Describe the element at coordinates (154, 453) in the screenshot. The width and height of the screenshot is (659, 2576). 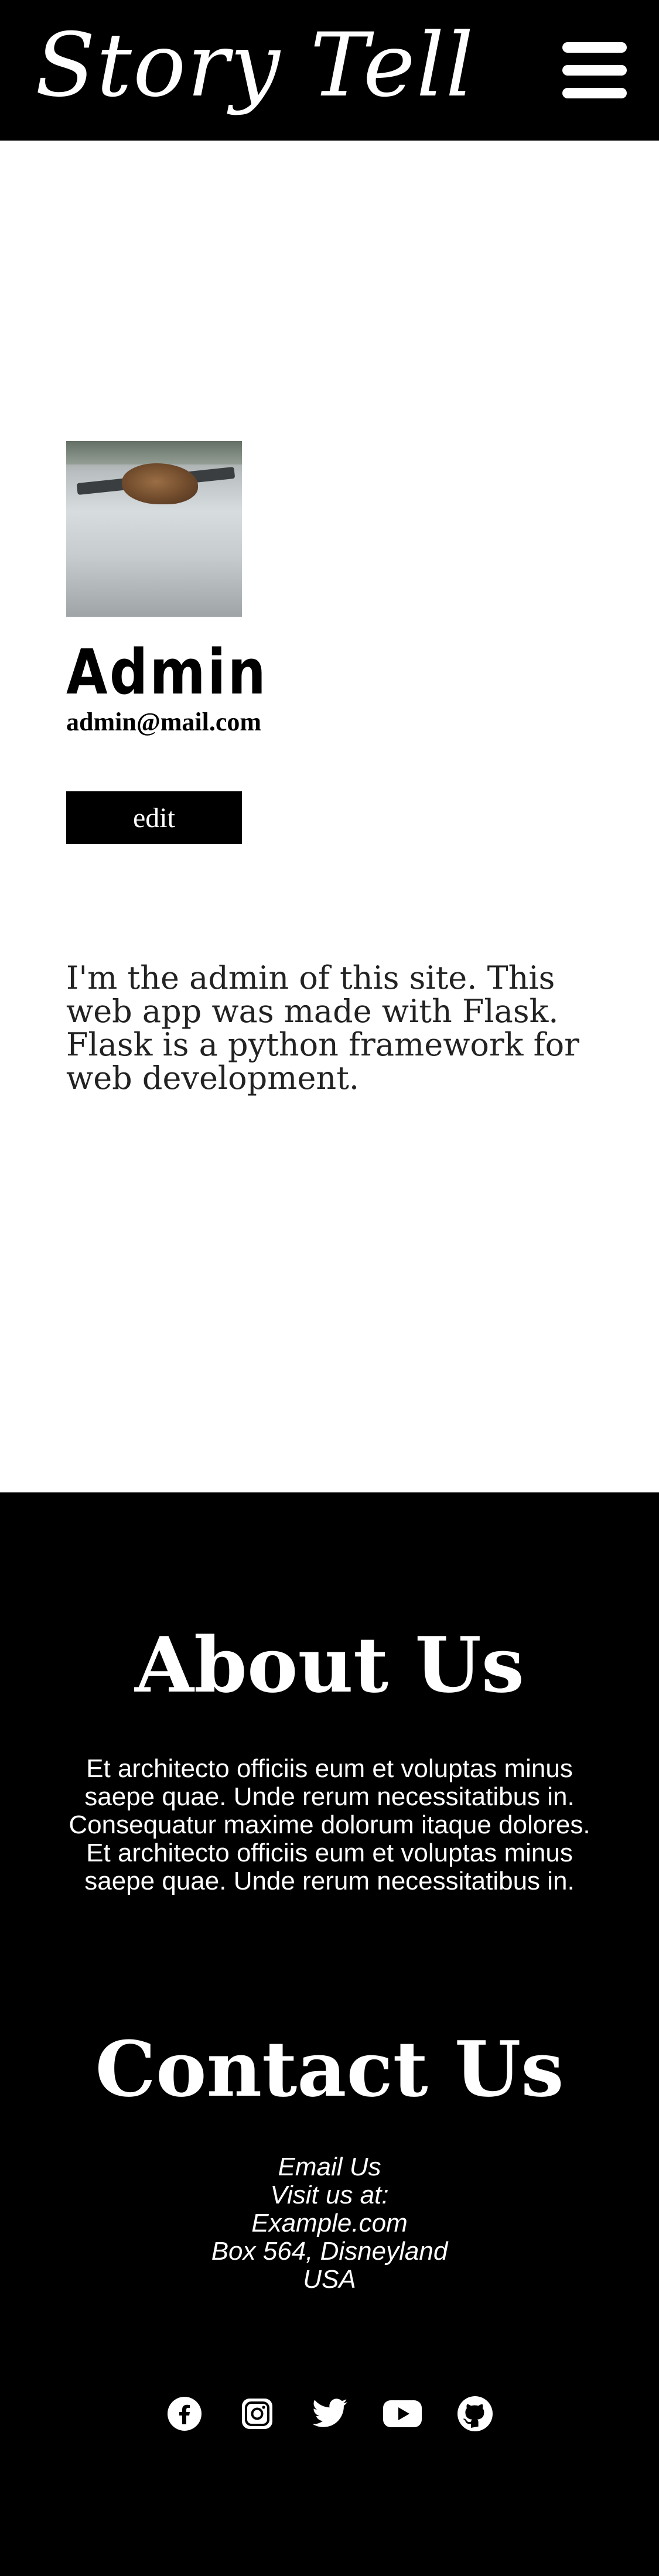
I see `avatar-background-foliage` at that location.